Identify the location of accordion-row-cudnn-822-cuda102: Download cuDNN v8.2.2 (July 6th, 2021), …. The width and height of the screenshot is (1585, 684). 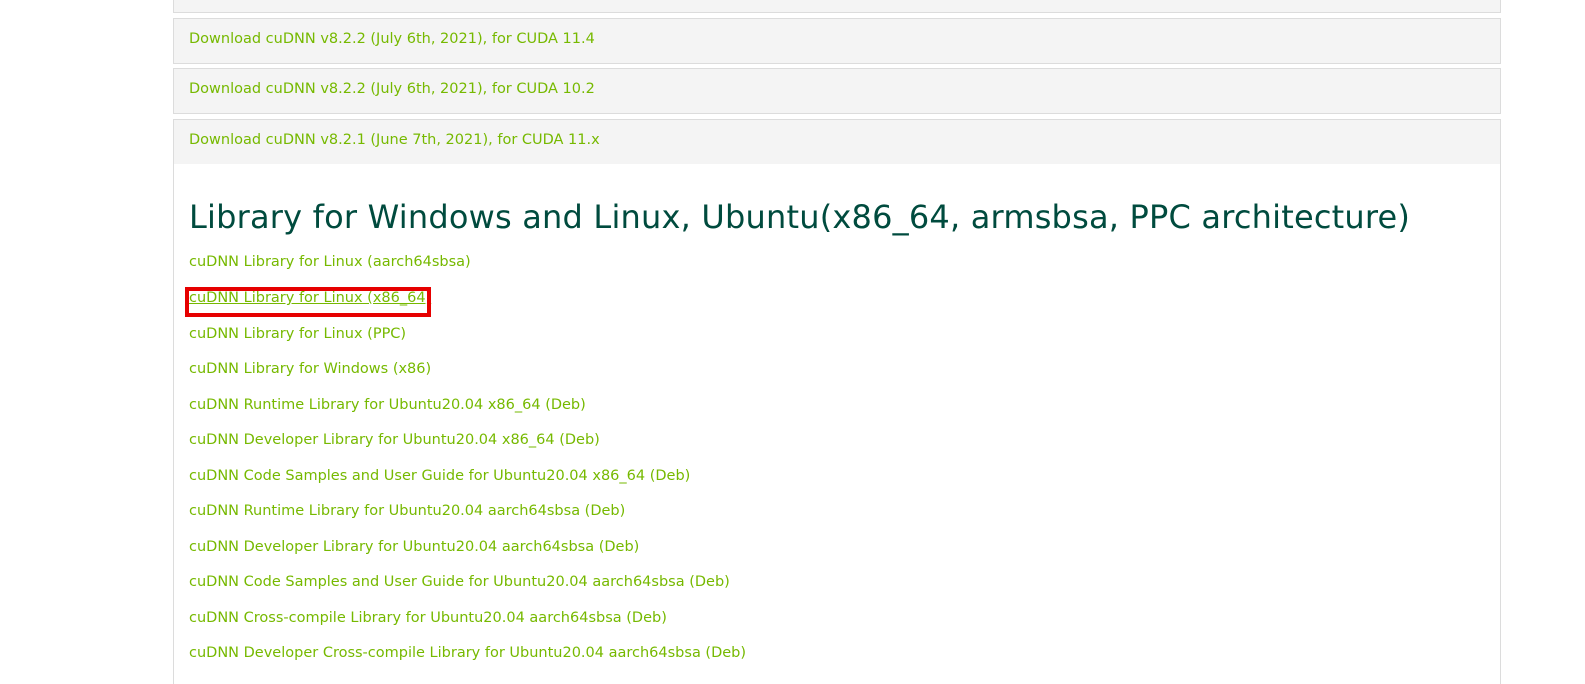
(837, 91).